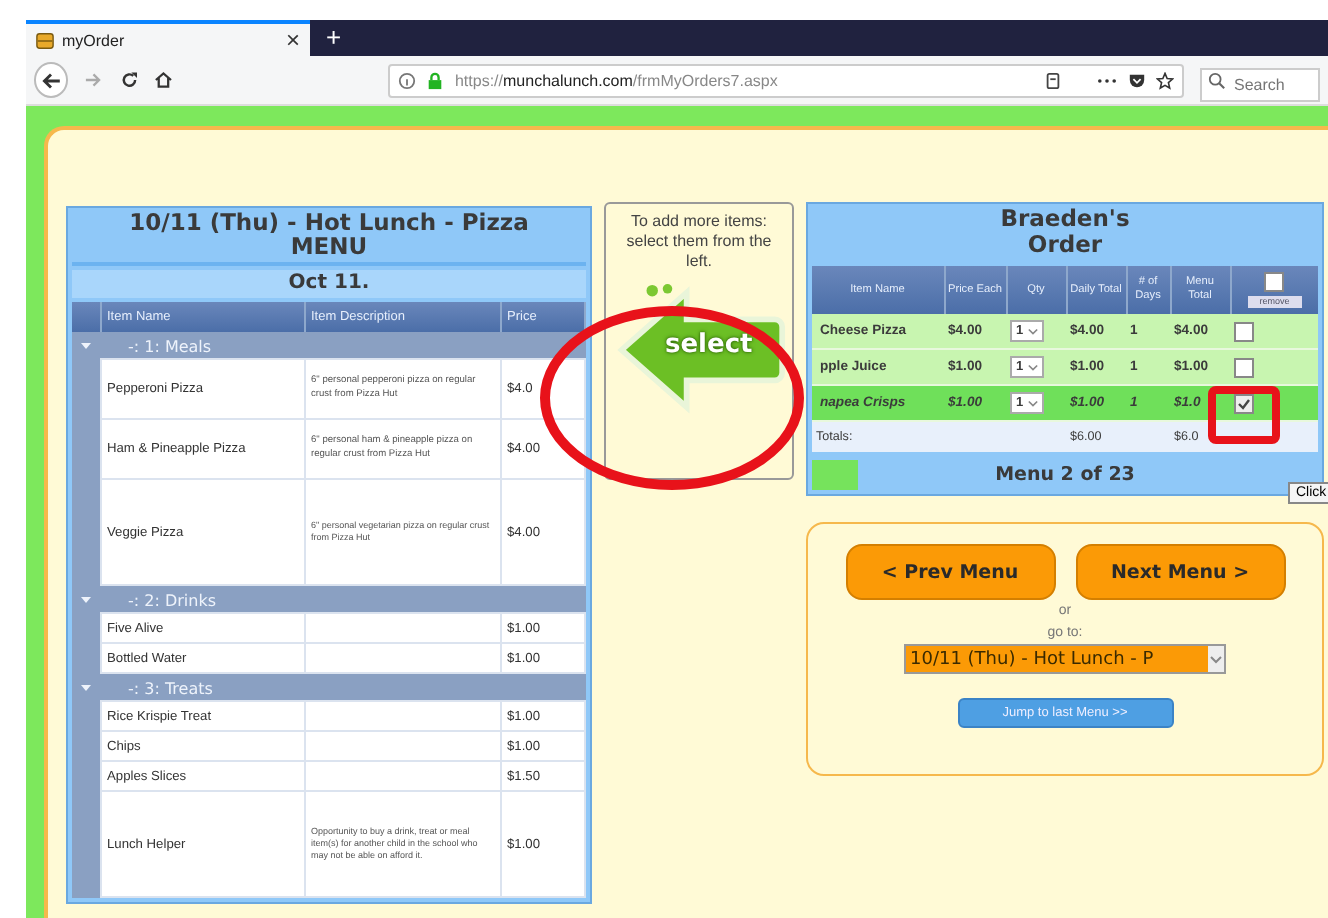  Describe the element at coordinates (163, 80) in the screenshot. I see `home-icon` at that location.